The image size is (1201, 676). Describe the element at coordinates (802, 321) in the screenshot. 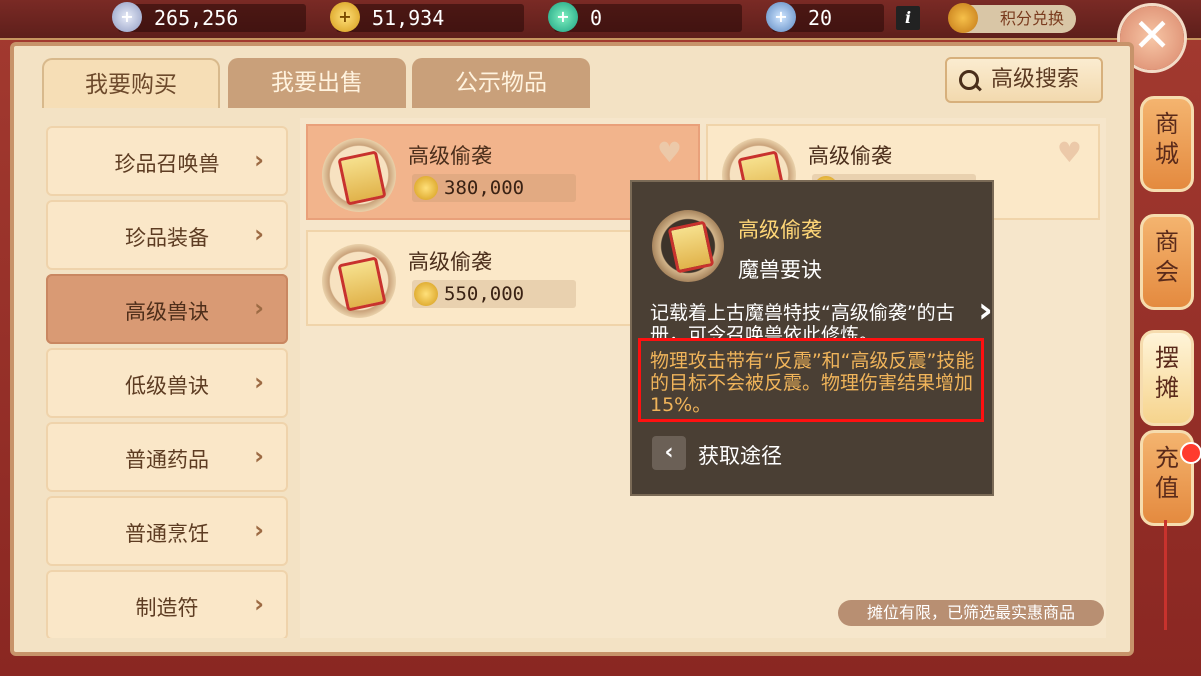

I see `tooltip-description: 记载着上古魔兽特技“高级偷袭”的古册，可令召唤兽依此修炼。` at that location.